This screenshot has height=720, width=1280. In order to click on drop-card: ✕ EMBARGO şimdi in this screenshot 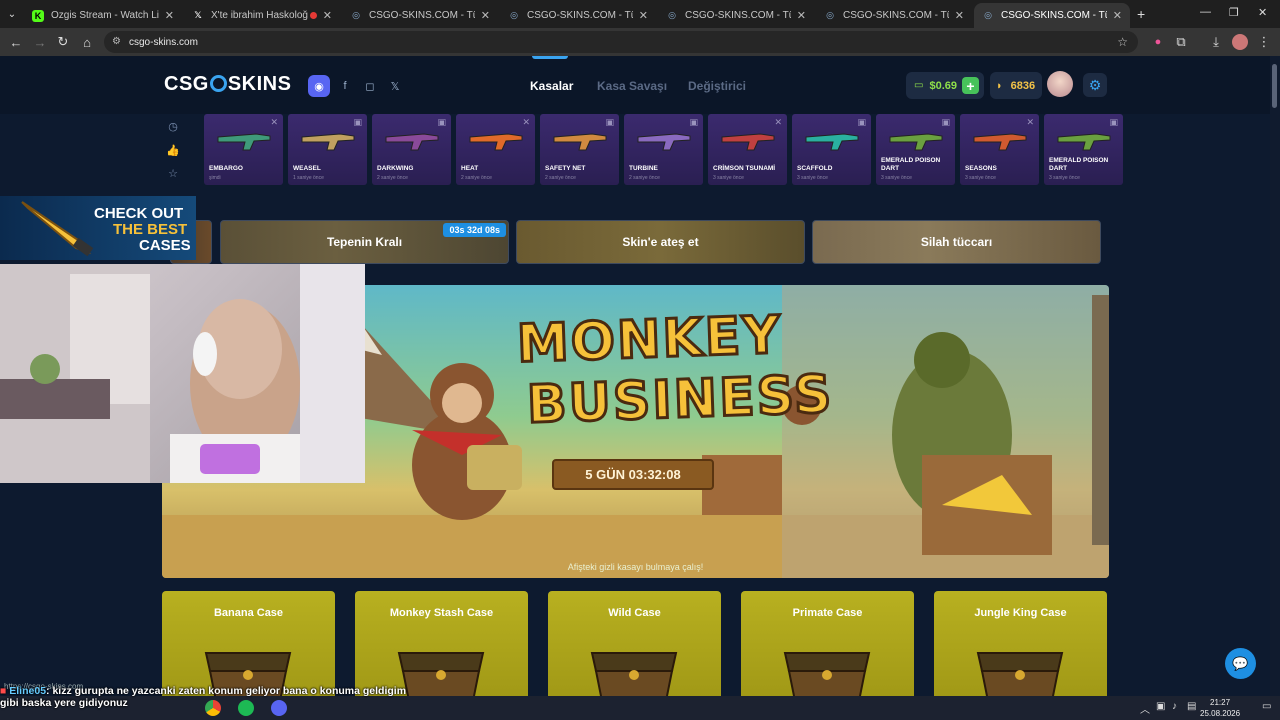, I will do `click(243, 149)`.